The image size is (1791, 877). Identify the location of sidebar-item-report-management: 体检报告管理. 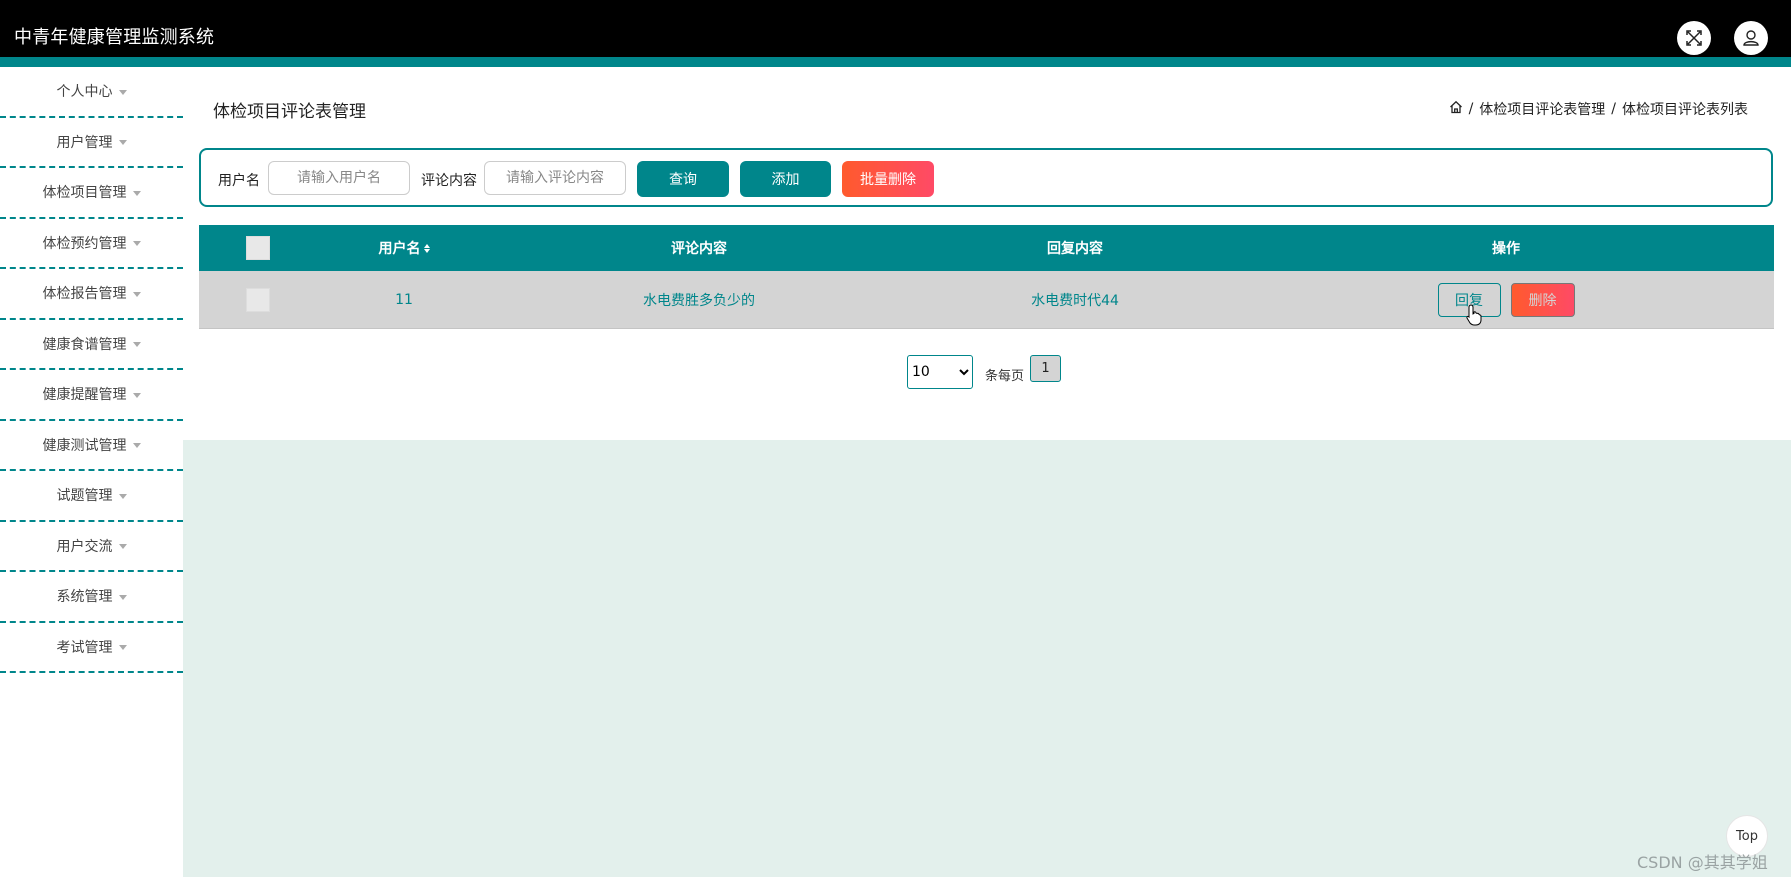
(91, 294).